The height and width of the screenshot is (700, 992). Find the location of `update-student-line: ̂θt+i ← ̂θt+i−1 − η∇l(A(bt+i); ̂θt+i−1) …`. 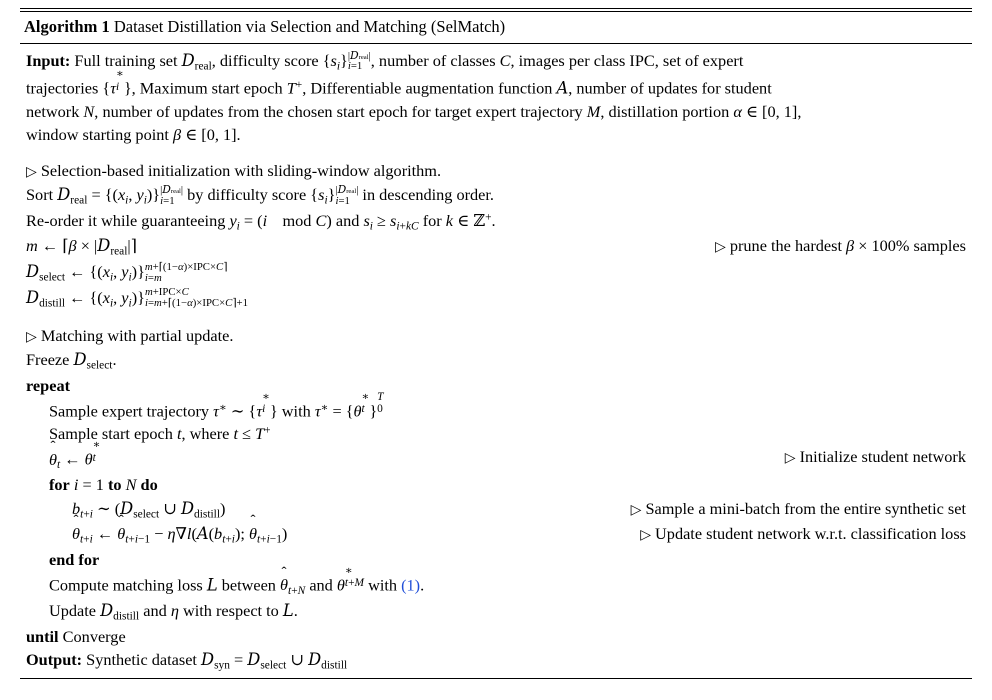

update-student-line: ̂θt+i ← ̂θt+i−1 − η∇l(A(bt+i); ̂θt+i−1) … is located at coordinates (519, 535).